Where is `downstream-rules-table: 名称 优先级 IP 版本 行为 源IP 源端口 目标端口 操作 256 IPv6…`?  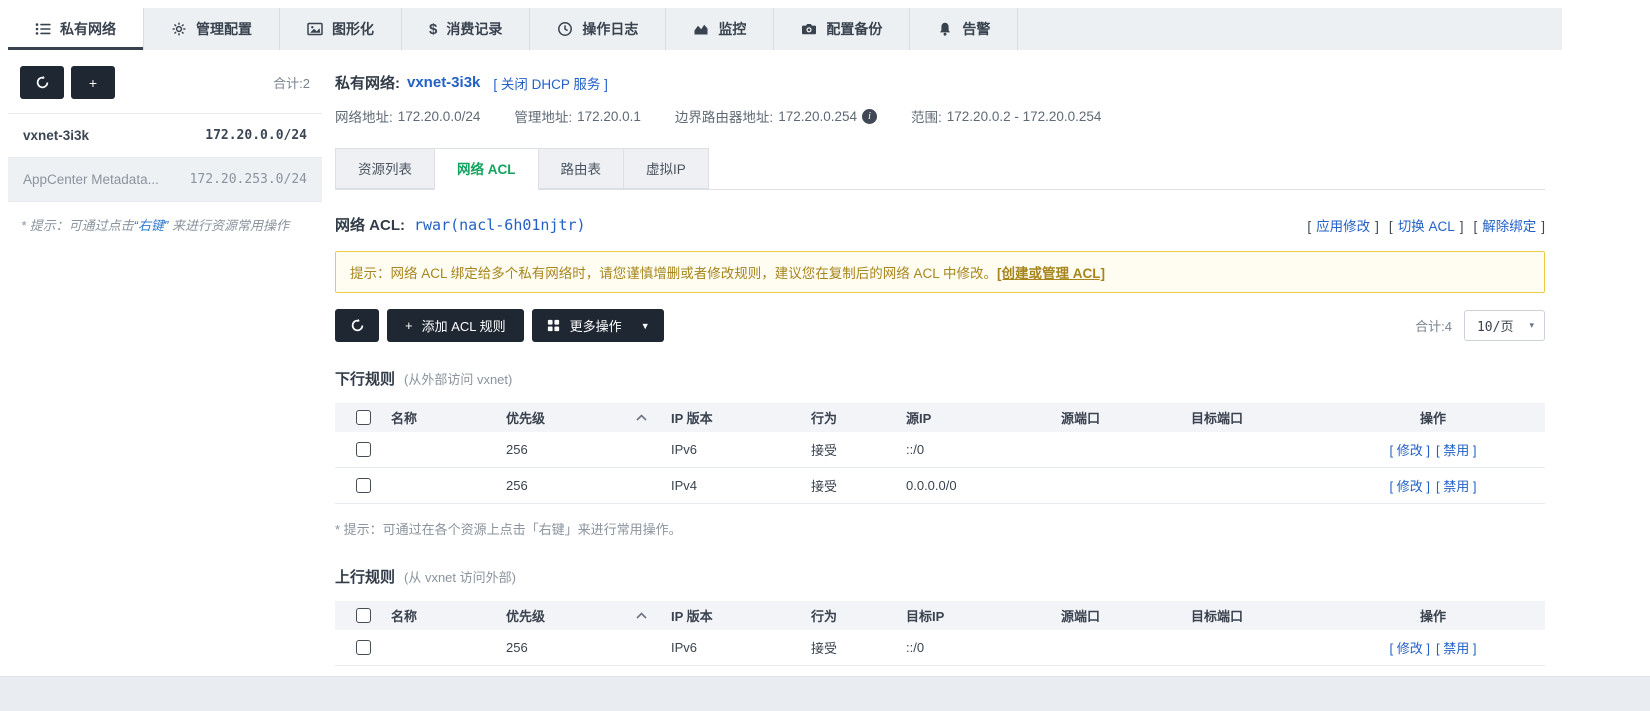
downstream-rules-table: 名称 优先级 IP 版本 行为 源IP 源端口 目标端口 操作 256 IPv6… is located at coordinates (940, 453).